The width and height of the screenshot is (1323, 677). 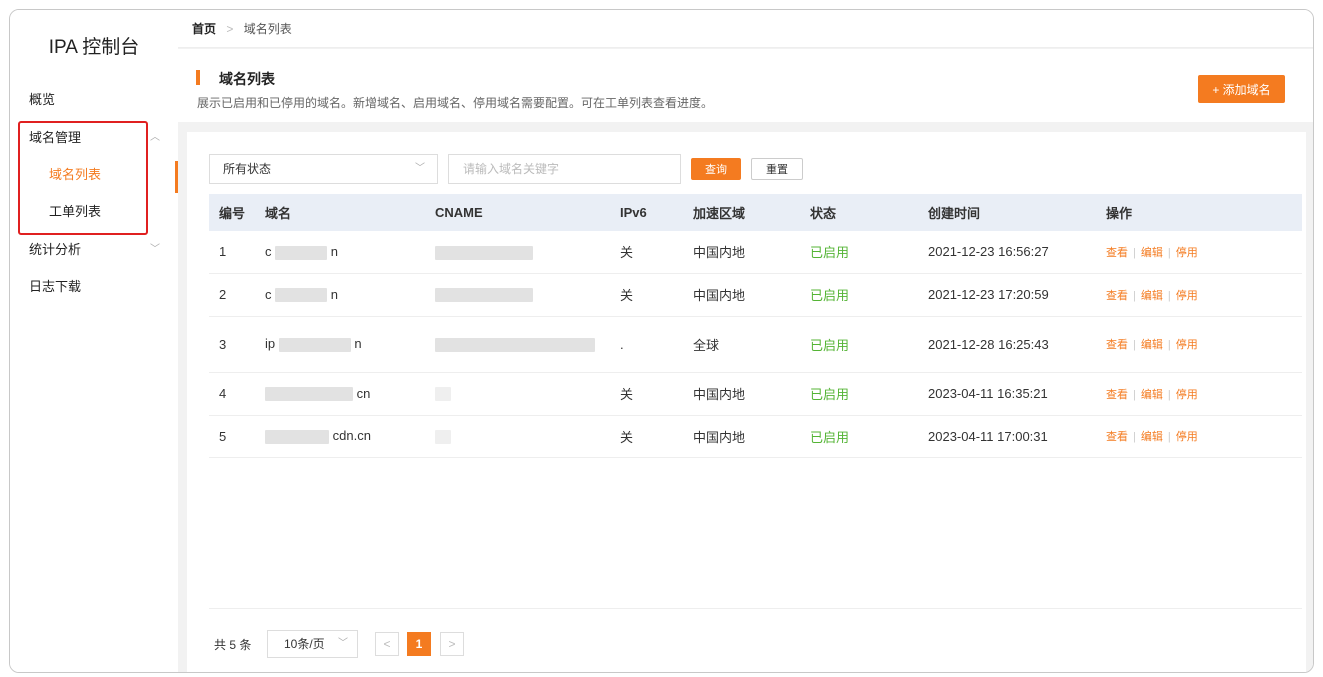 What do you see at coordinates (751, 344) in the screenshot?
I see `region-cell: 全球` at bounding box center [751, 344].